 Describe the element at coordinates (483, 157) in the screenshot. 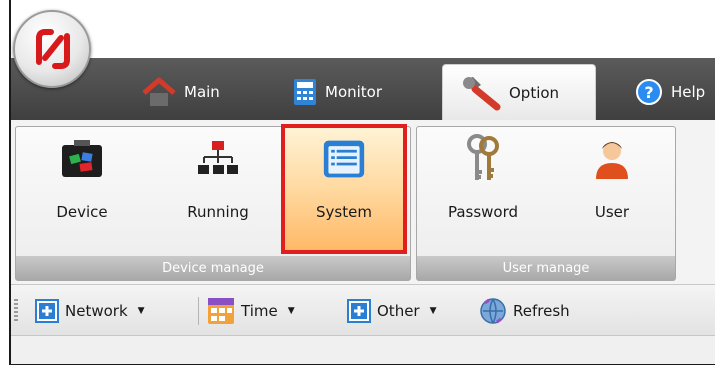

I see `keys-icon` at that location.